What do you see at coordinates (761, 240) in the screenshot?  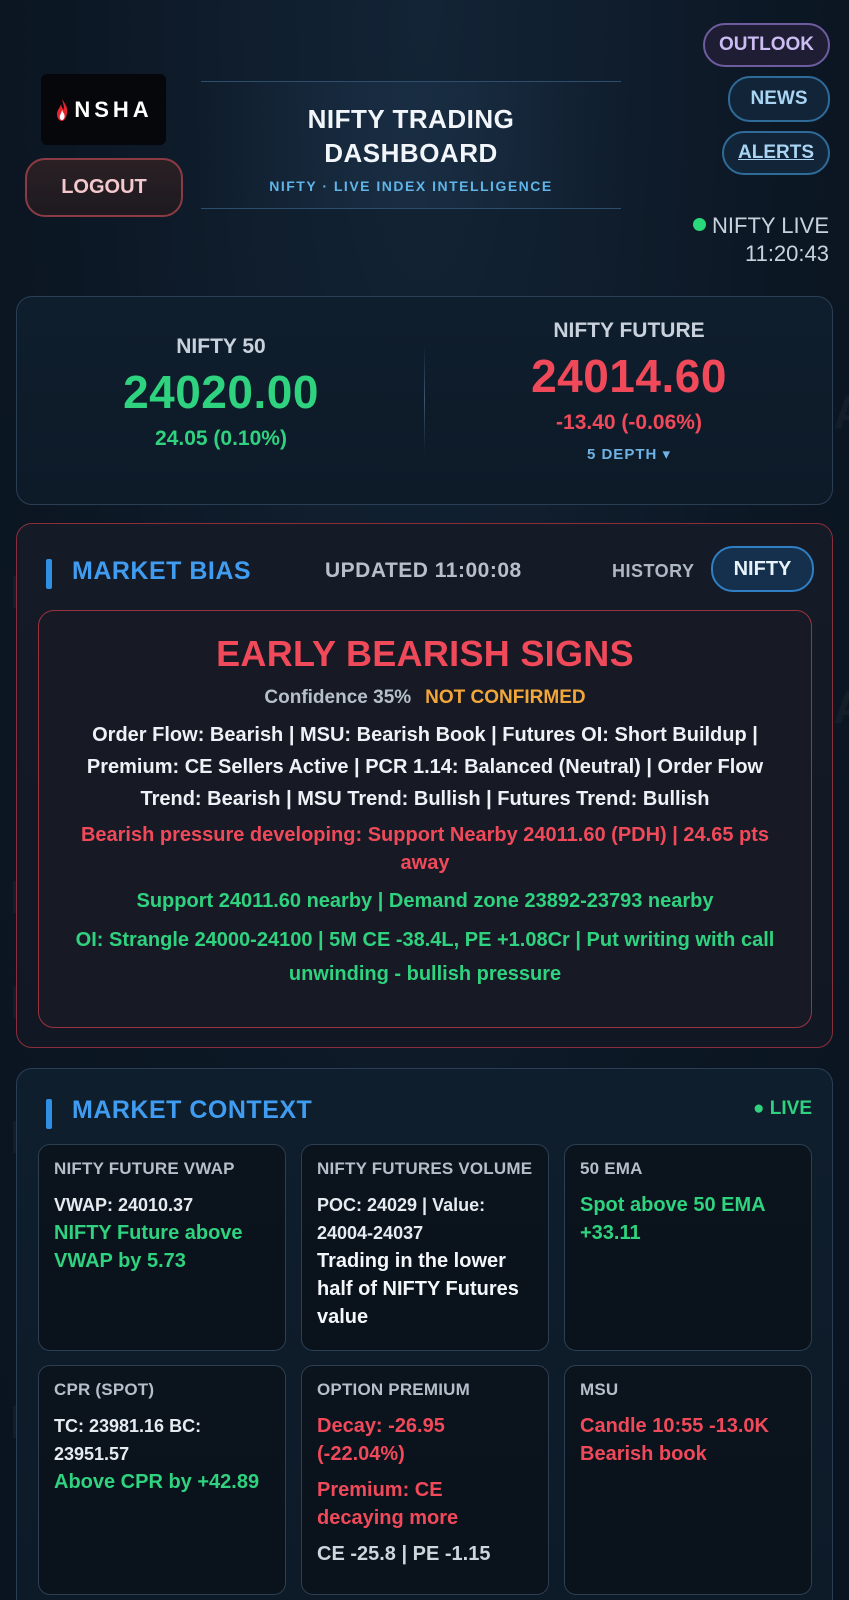 I see `live-status: NIFTY LIVE 11:20:43` at bounding box center [761, 240].